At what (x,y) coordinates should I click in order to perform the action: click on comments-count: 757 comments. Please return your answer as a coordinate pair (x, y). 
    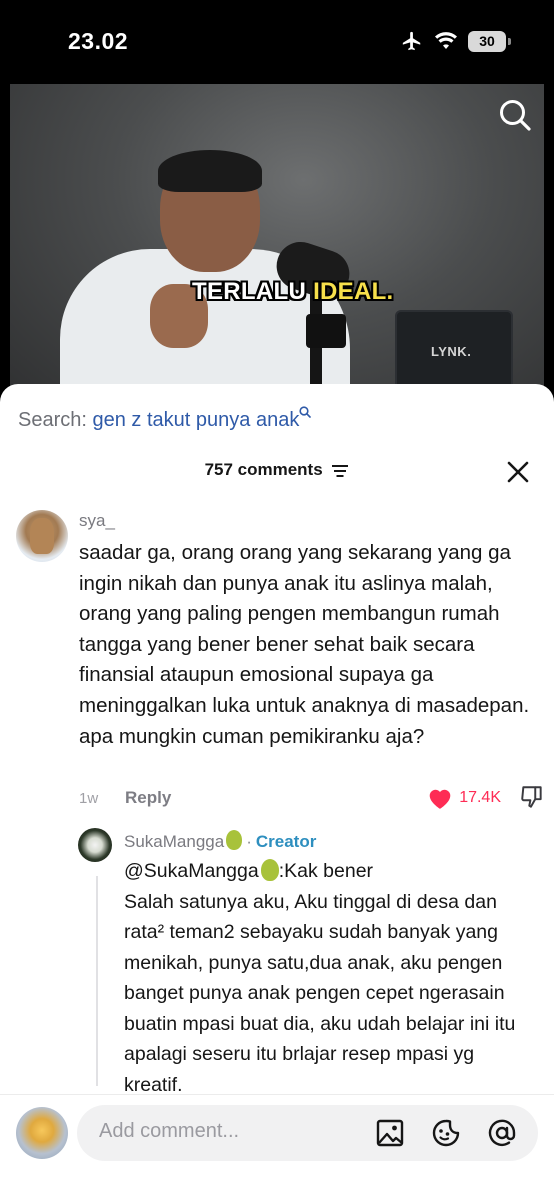
    Looking at the image, I should click on (263, 469).